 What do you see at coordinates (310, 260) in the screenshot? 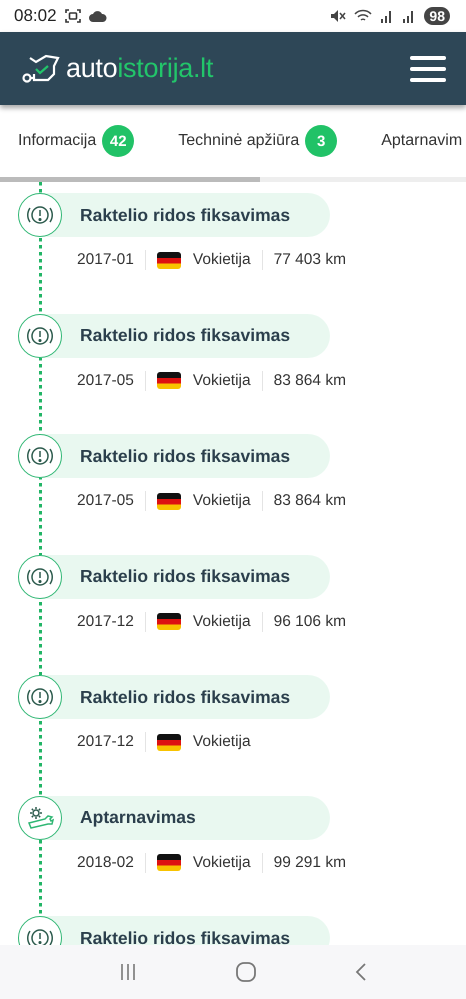
I see `event-mileage: 77 403 km` at bounding box center [310, 260].